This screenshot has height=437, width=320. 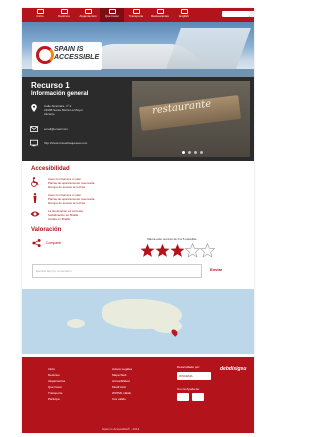 What do you see at coordinates (122, 387) in the screenshot?
I see `footer-link: Modif AAA` at bounding box center [122, 387].